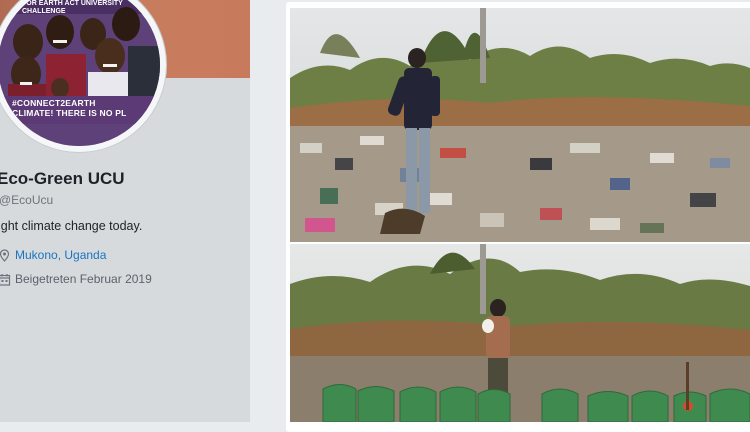  I want to click on avatar-banner-text: #CONNECT2EARTH CLIMATE! THERE IS NO PL, so click(86, 108).